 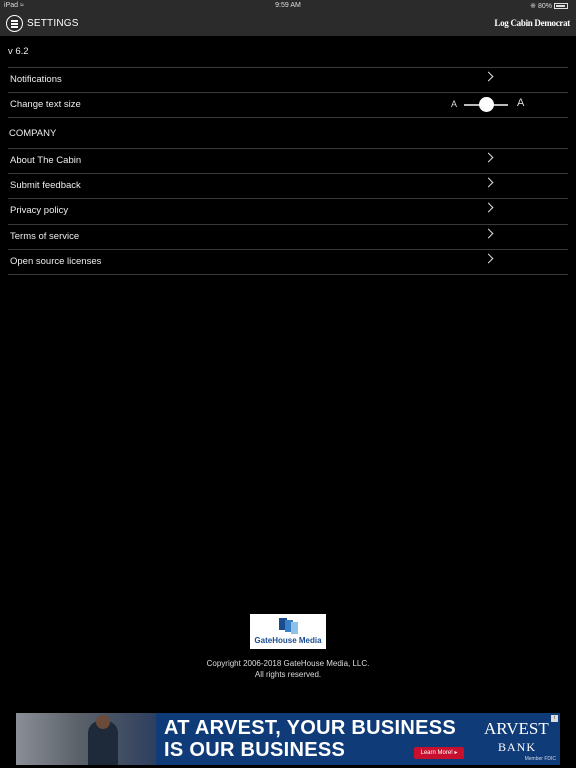 I want to click on menu-icon, so click(x=14, y=23).